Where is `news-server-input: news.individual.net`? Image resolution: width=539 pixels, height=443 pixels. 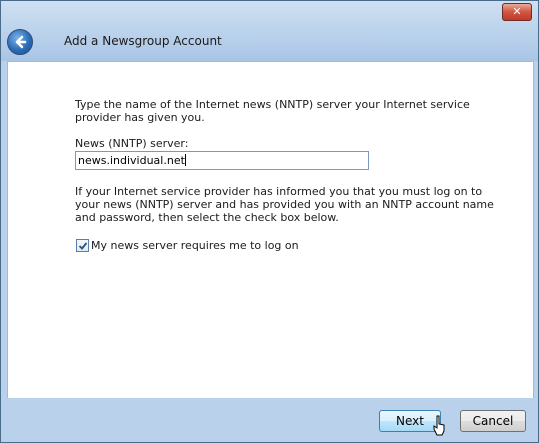 news-server-input: news.individual.net is located at coordinates (222, 160).